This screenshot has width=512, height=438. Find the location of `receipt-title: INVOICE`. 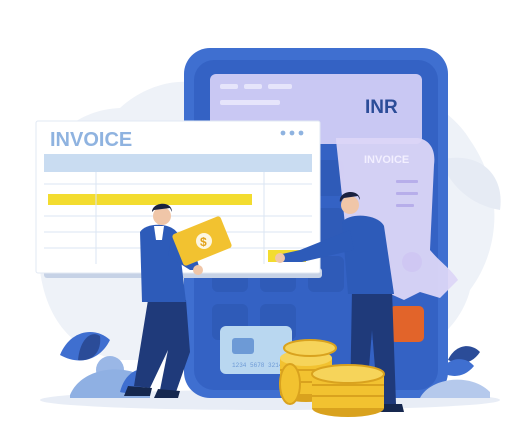

receipt-title: INVOICE is located at coordinates (386, 160).